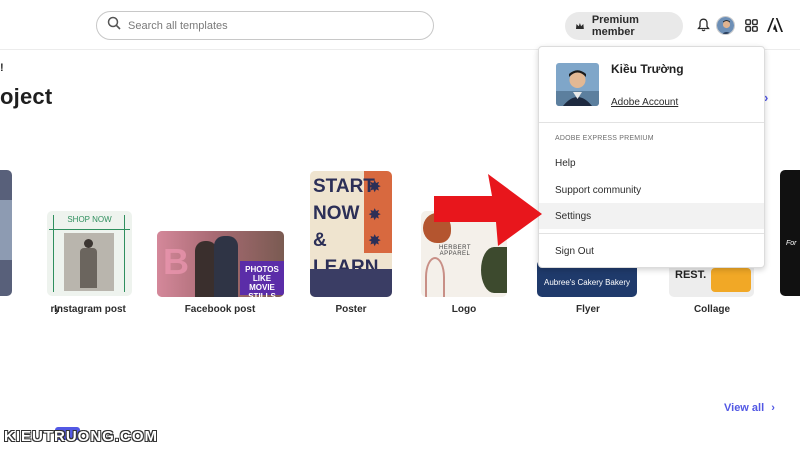  What do you see at coordinates (89, 253) in the screenshot?
I see `instagram-post-card: SHOP NOW` at bounding box center [89, 253].